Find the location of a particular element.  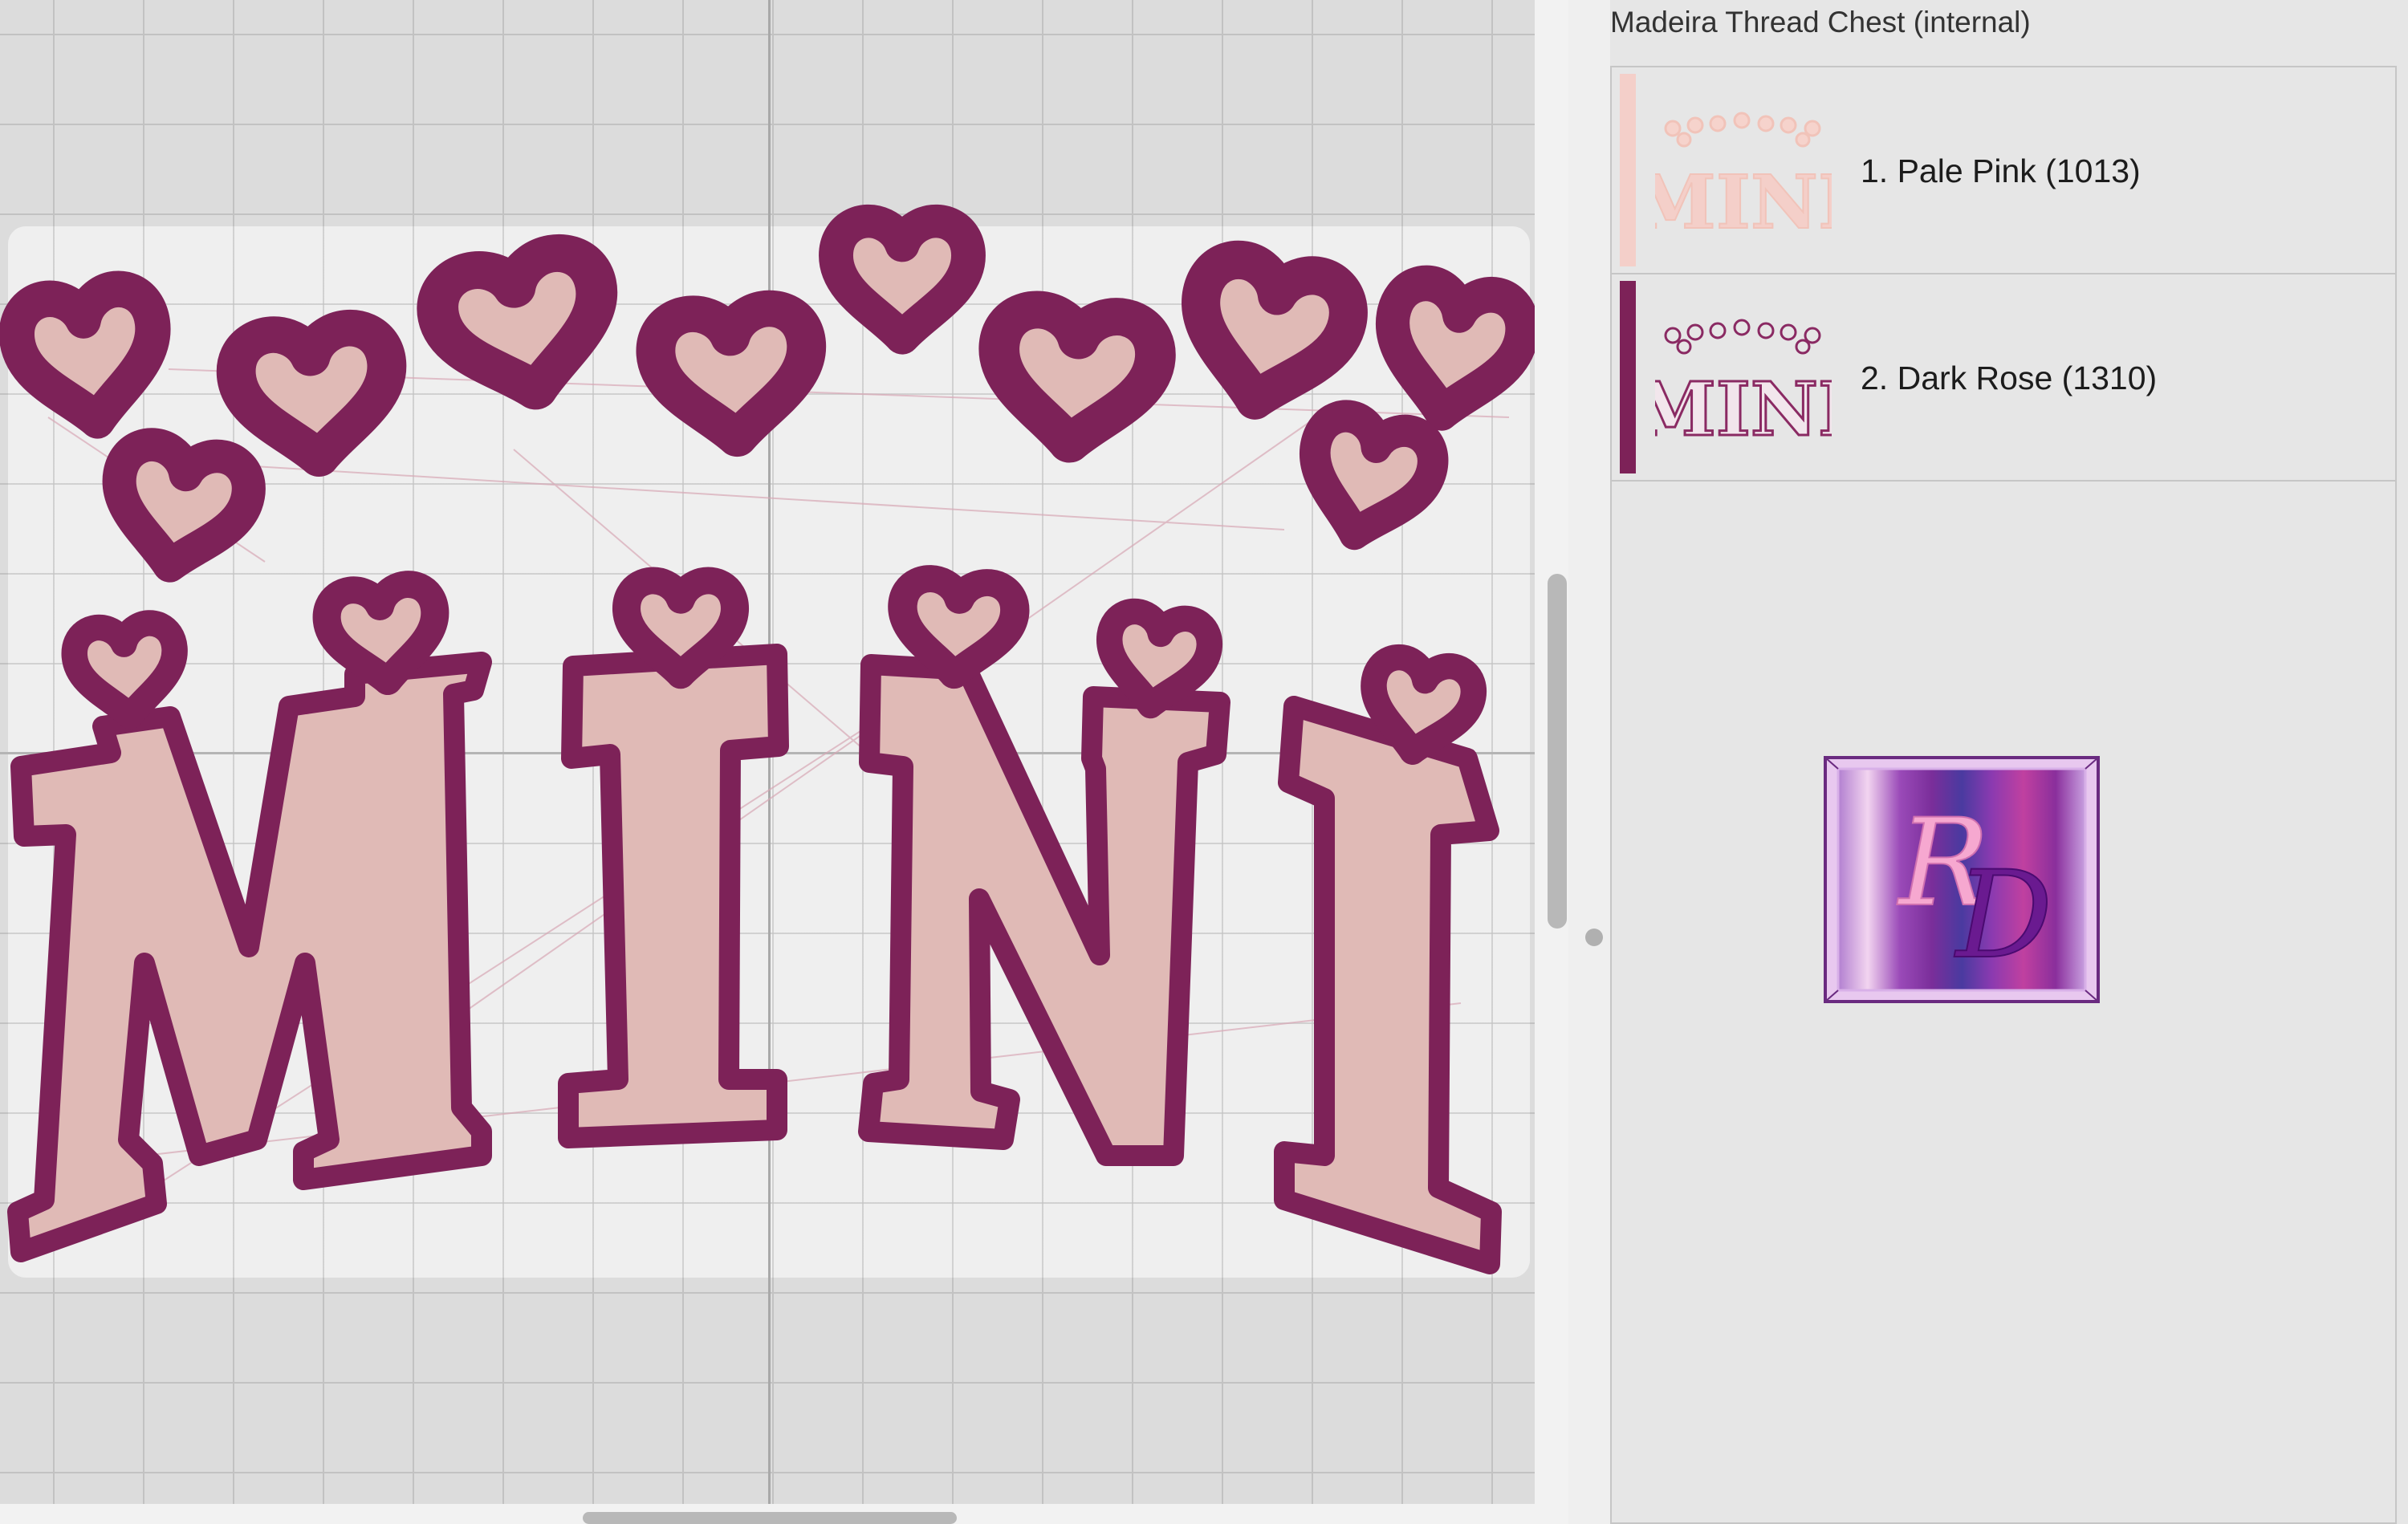

thread-1-preview-icon: MINI is located at coordinates (1743, 178).